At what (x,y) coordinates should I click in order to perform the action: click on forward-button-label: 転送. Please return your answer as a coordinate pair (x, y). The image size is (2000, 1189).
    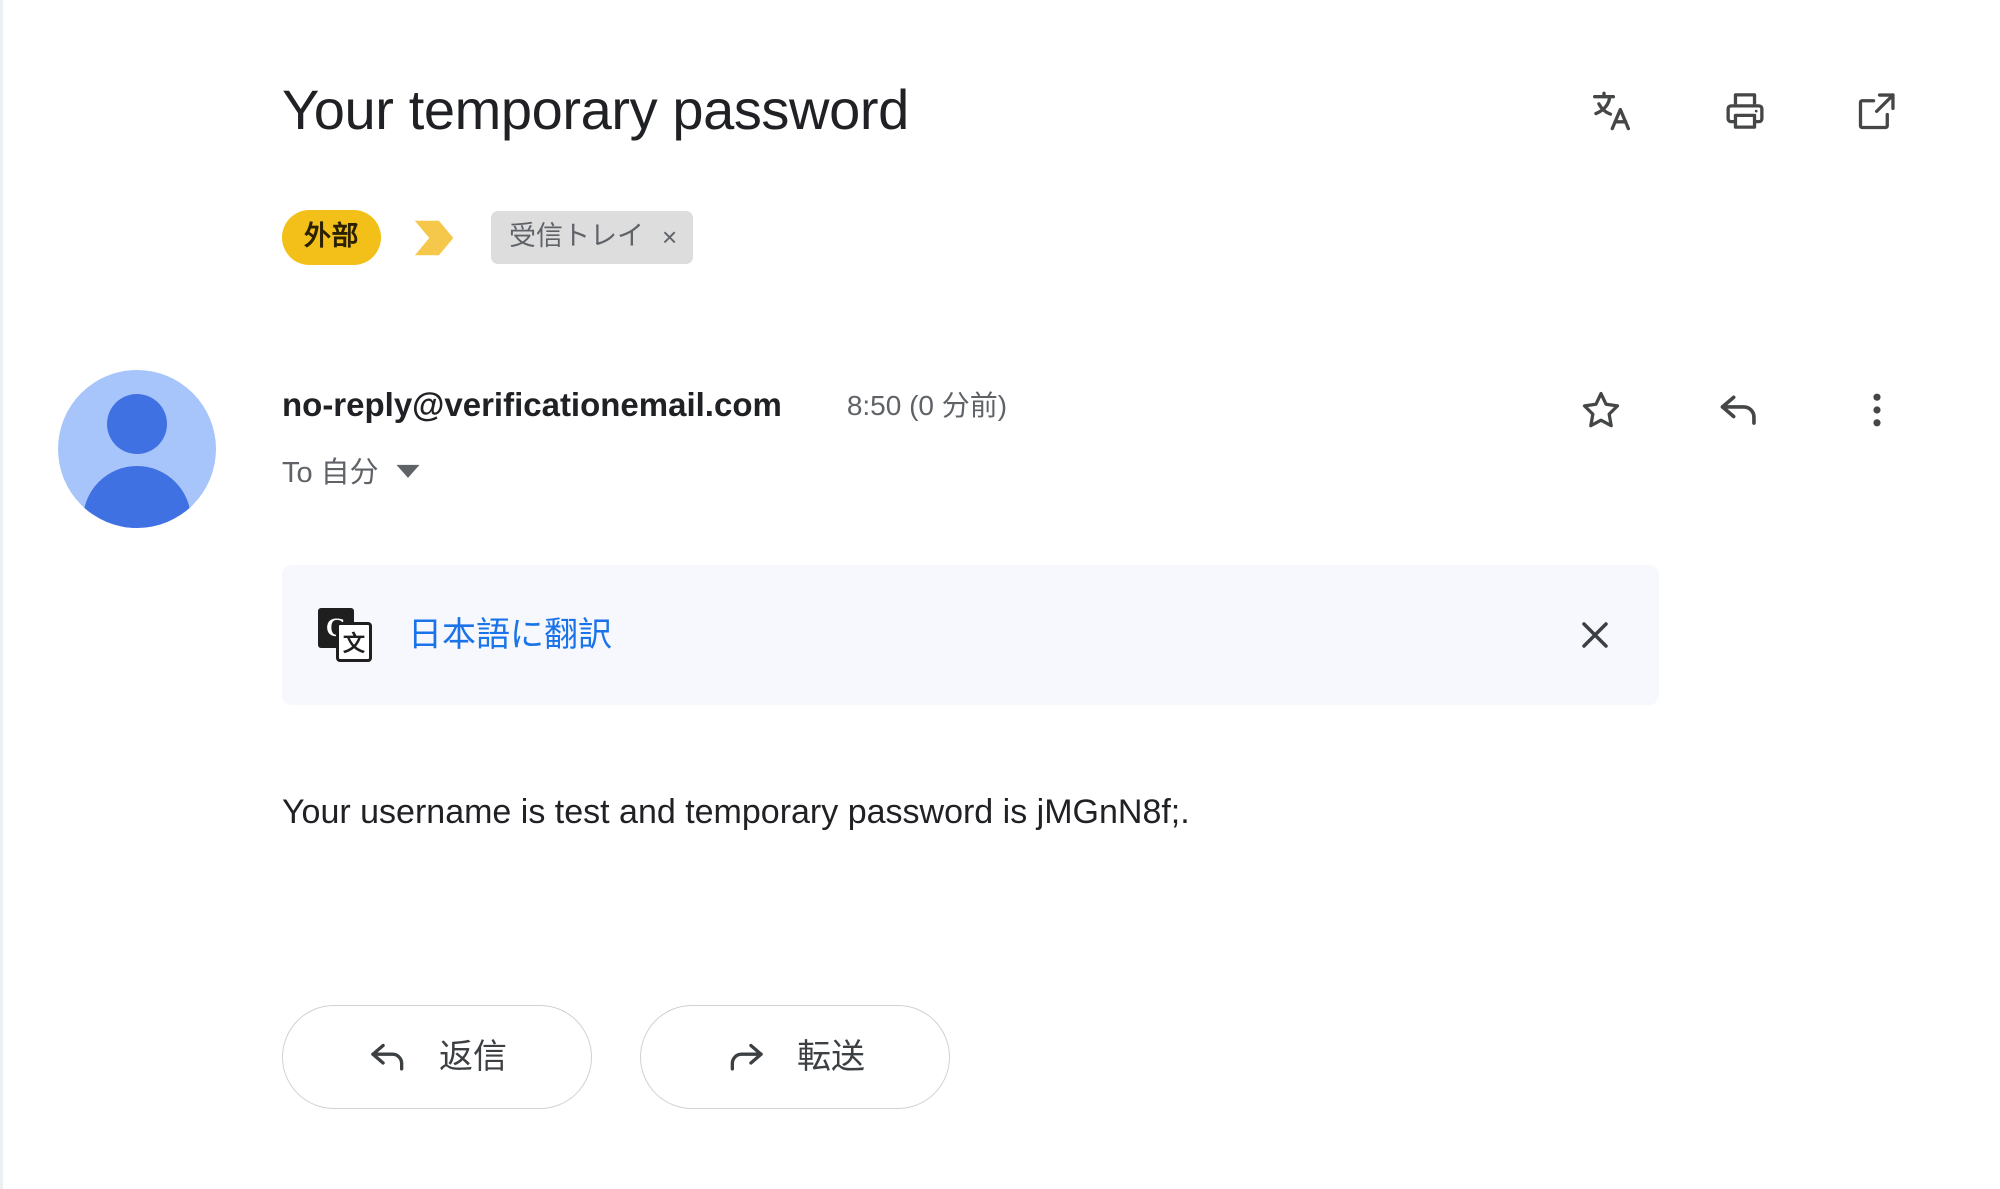
    Looking at the image, I should click on (831, 1057).